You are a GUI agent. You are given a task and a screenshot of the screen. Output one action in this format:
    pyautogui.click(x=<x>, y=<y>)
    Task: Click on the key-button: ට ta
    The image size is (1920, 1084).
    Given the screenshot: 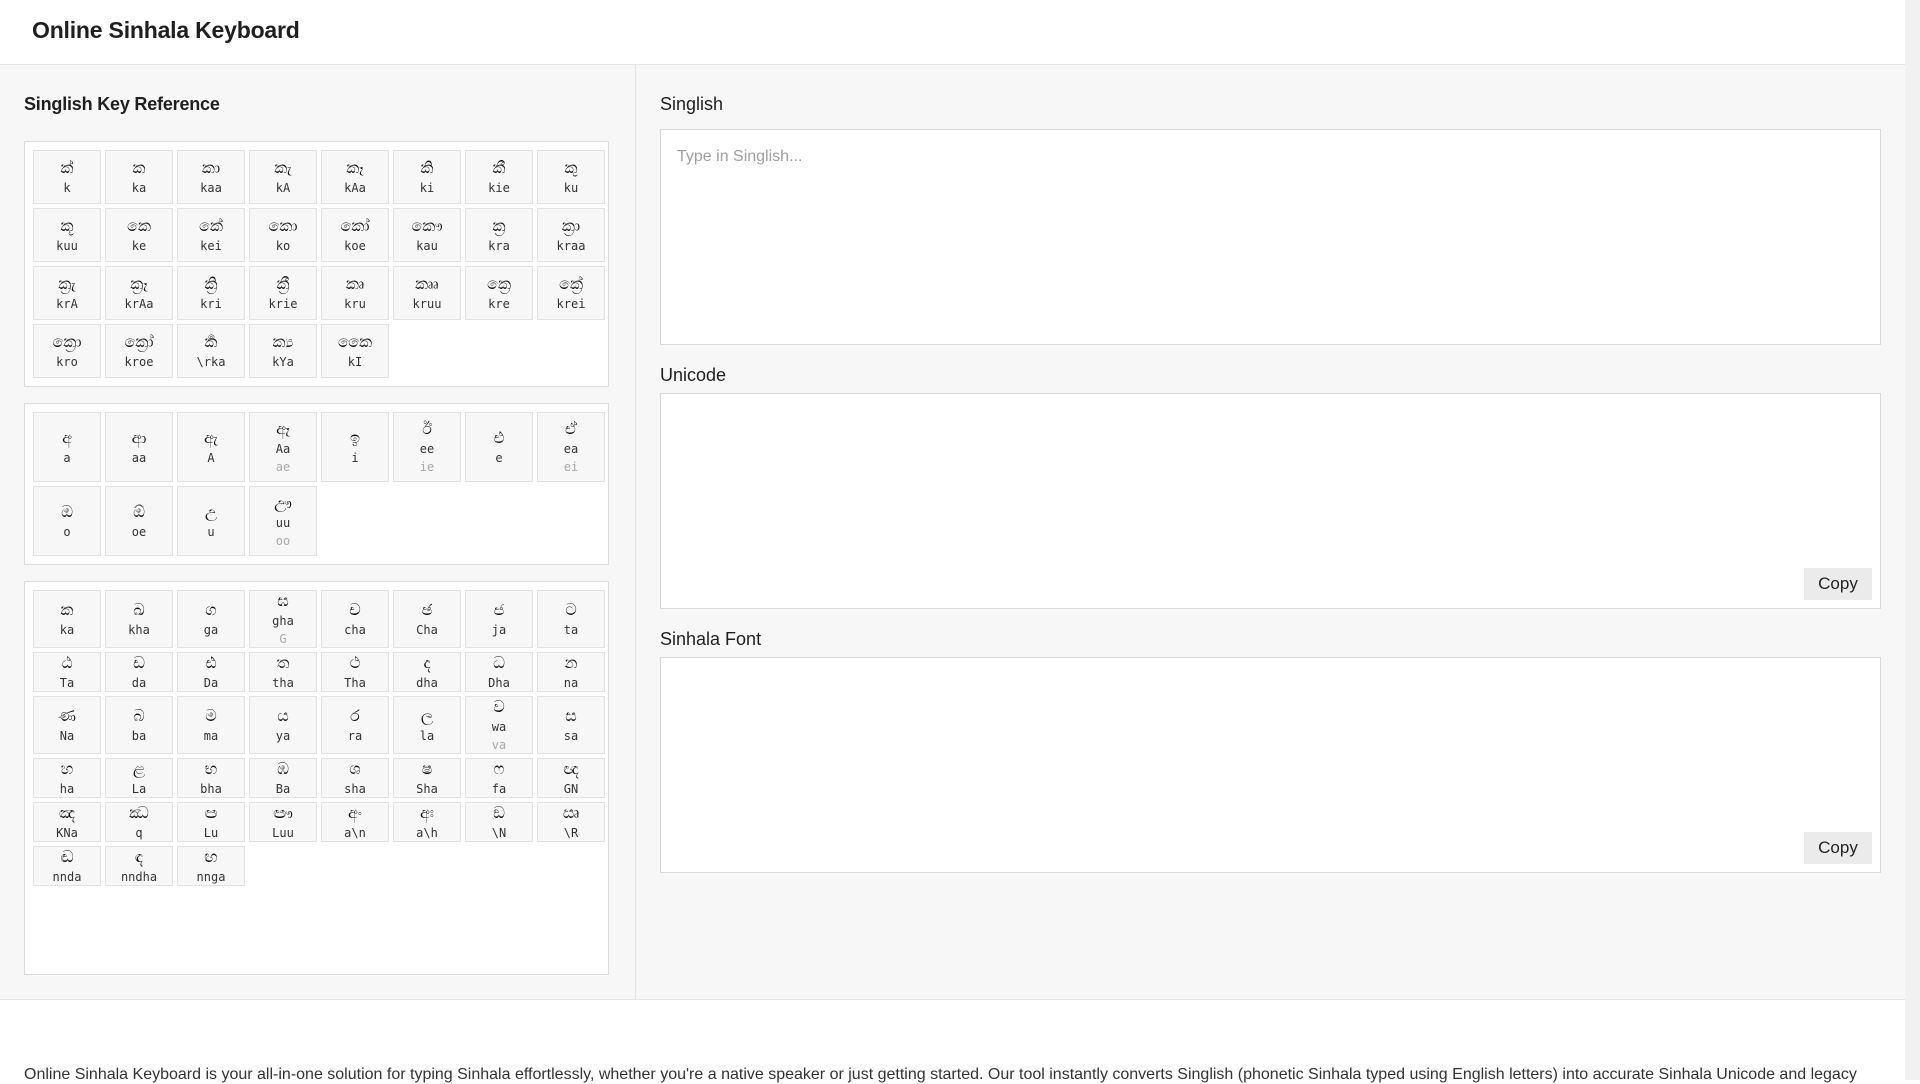 What is the action you would take?
    pyautogui.click(x=571, y=619)
    